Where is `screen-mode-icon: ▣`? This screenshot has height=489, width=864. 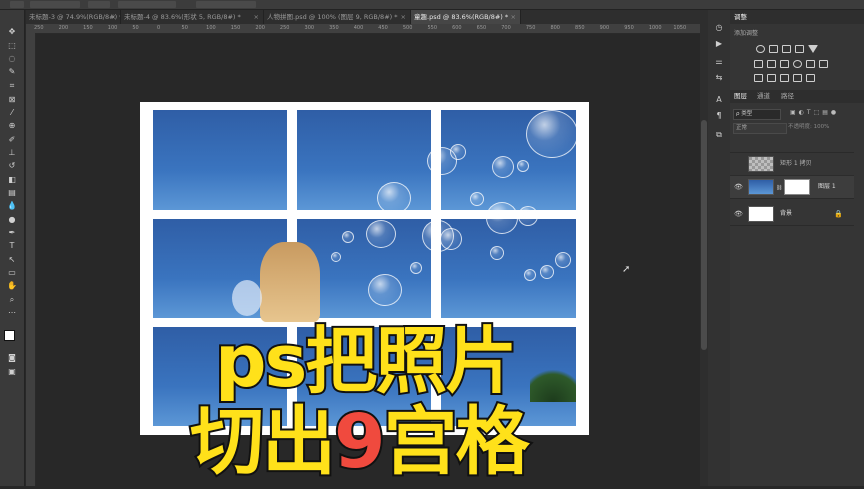
screen-mode-icon: ▣ is located at coordinates (12, 371).